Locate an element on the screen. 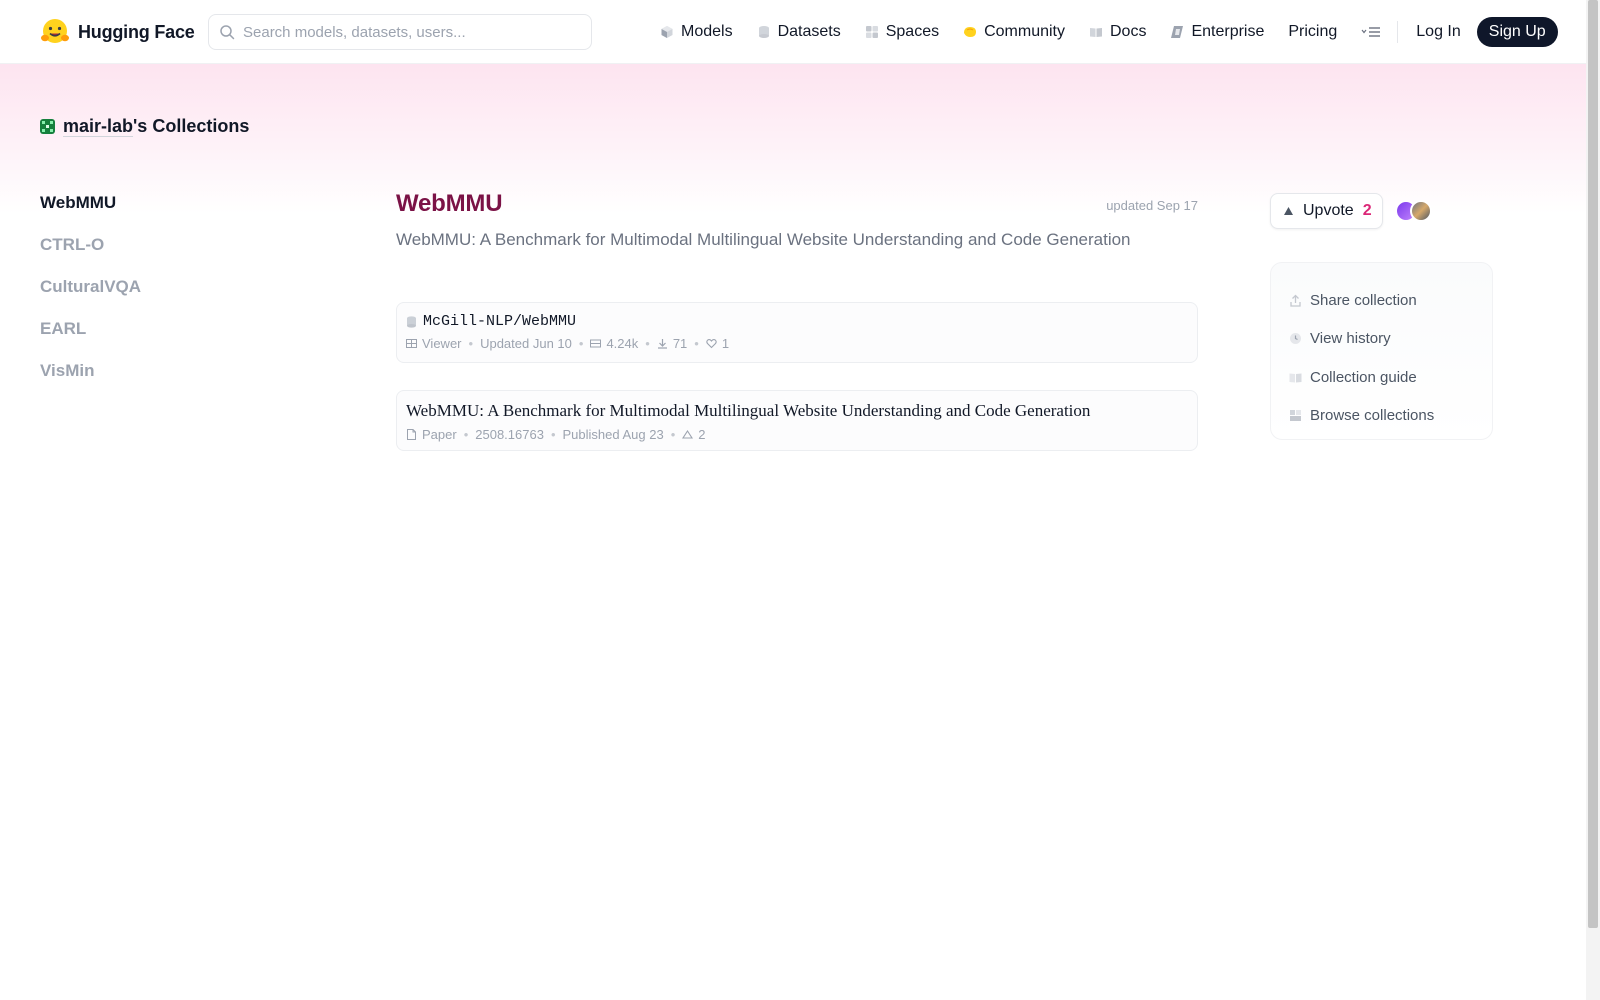  dataset-icon is located at coordinates (411, 321).